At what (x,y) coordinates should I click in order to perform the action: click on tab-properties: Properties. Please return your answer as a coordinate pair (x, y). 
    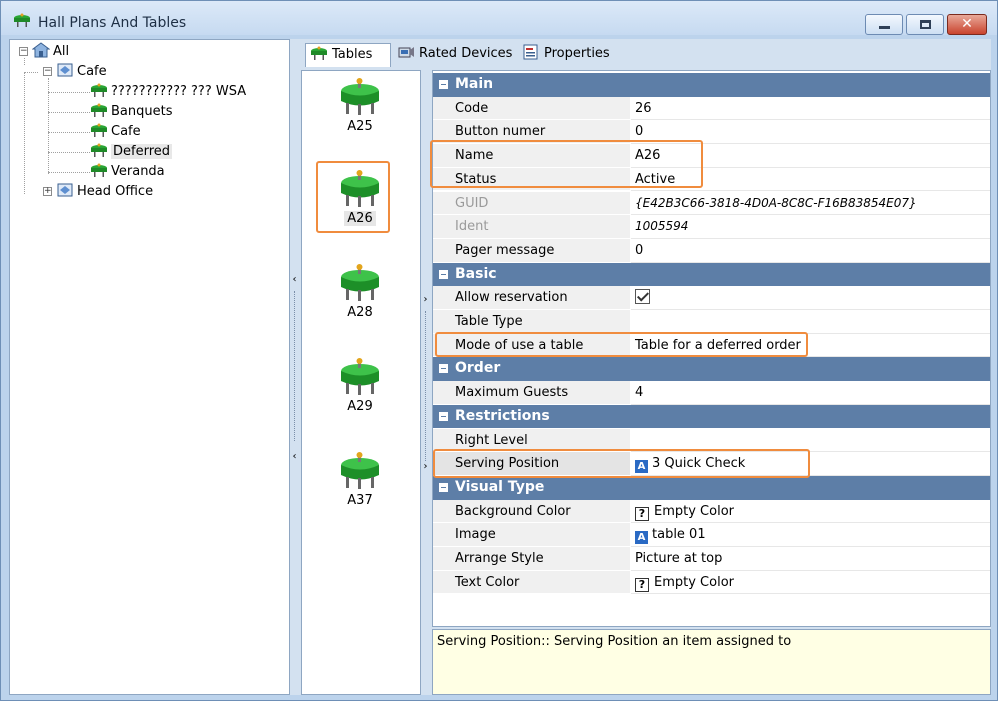
    Looking at the image, I should click on (566, 55).